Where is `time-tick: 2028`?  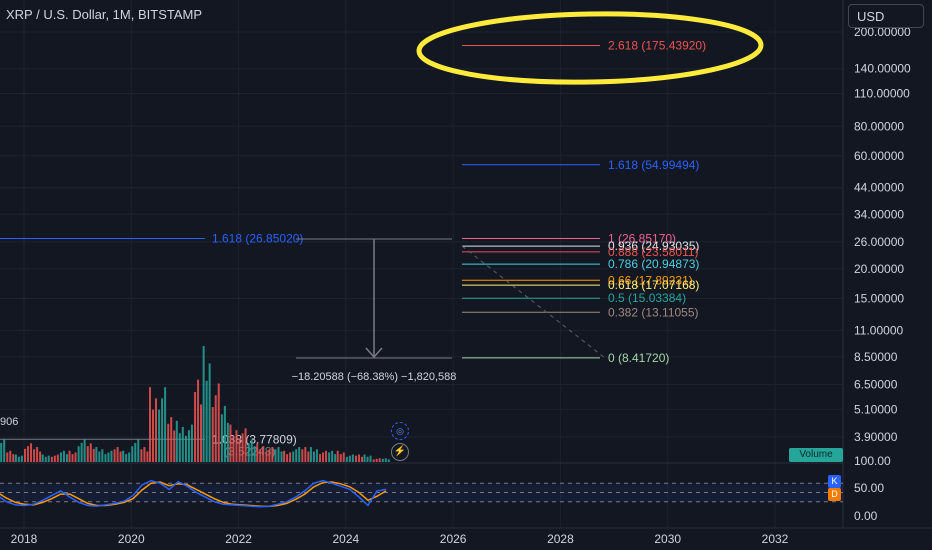 time-tick: 2028 is located at coordinates (560, 539).